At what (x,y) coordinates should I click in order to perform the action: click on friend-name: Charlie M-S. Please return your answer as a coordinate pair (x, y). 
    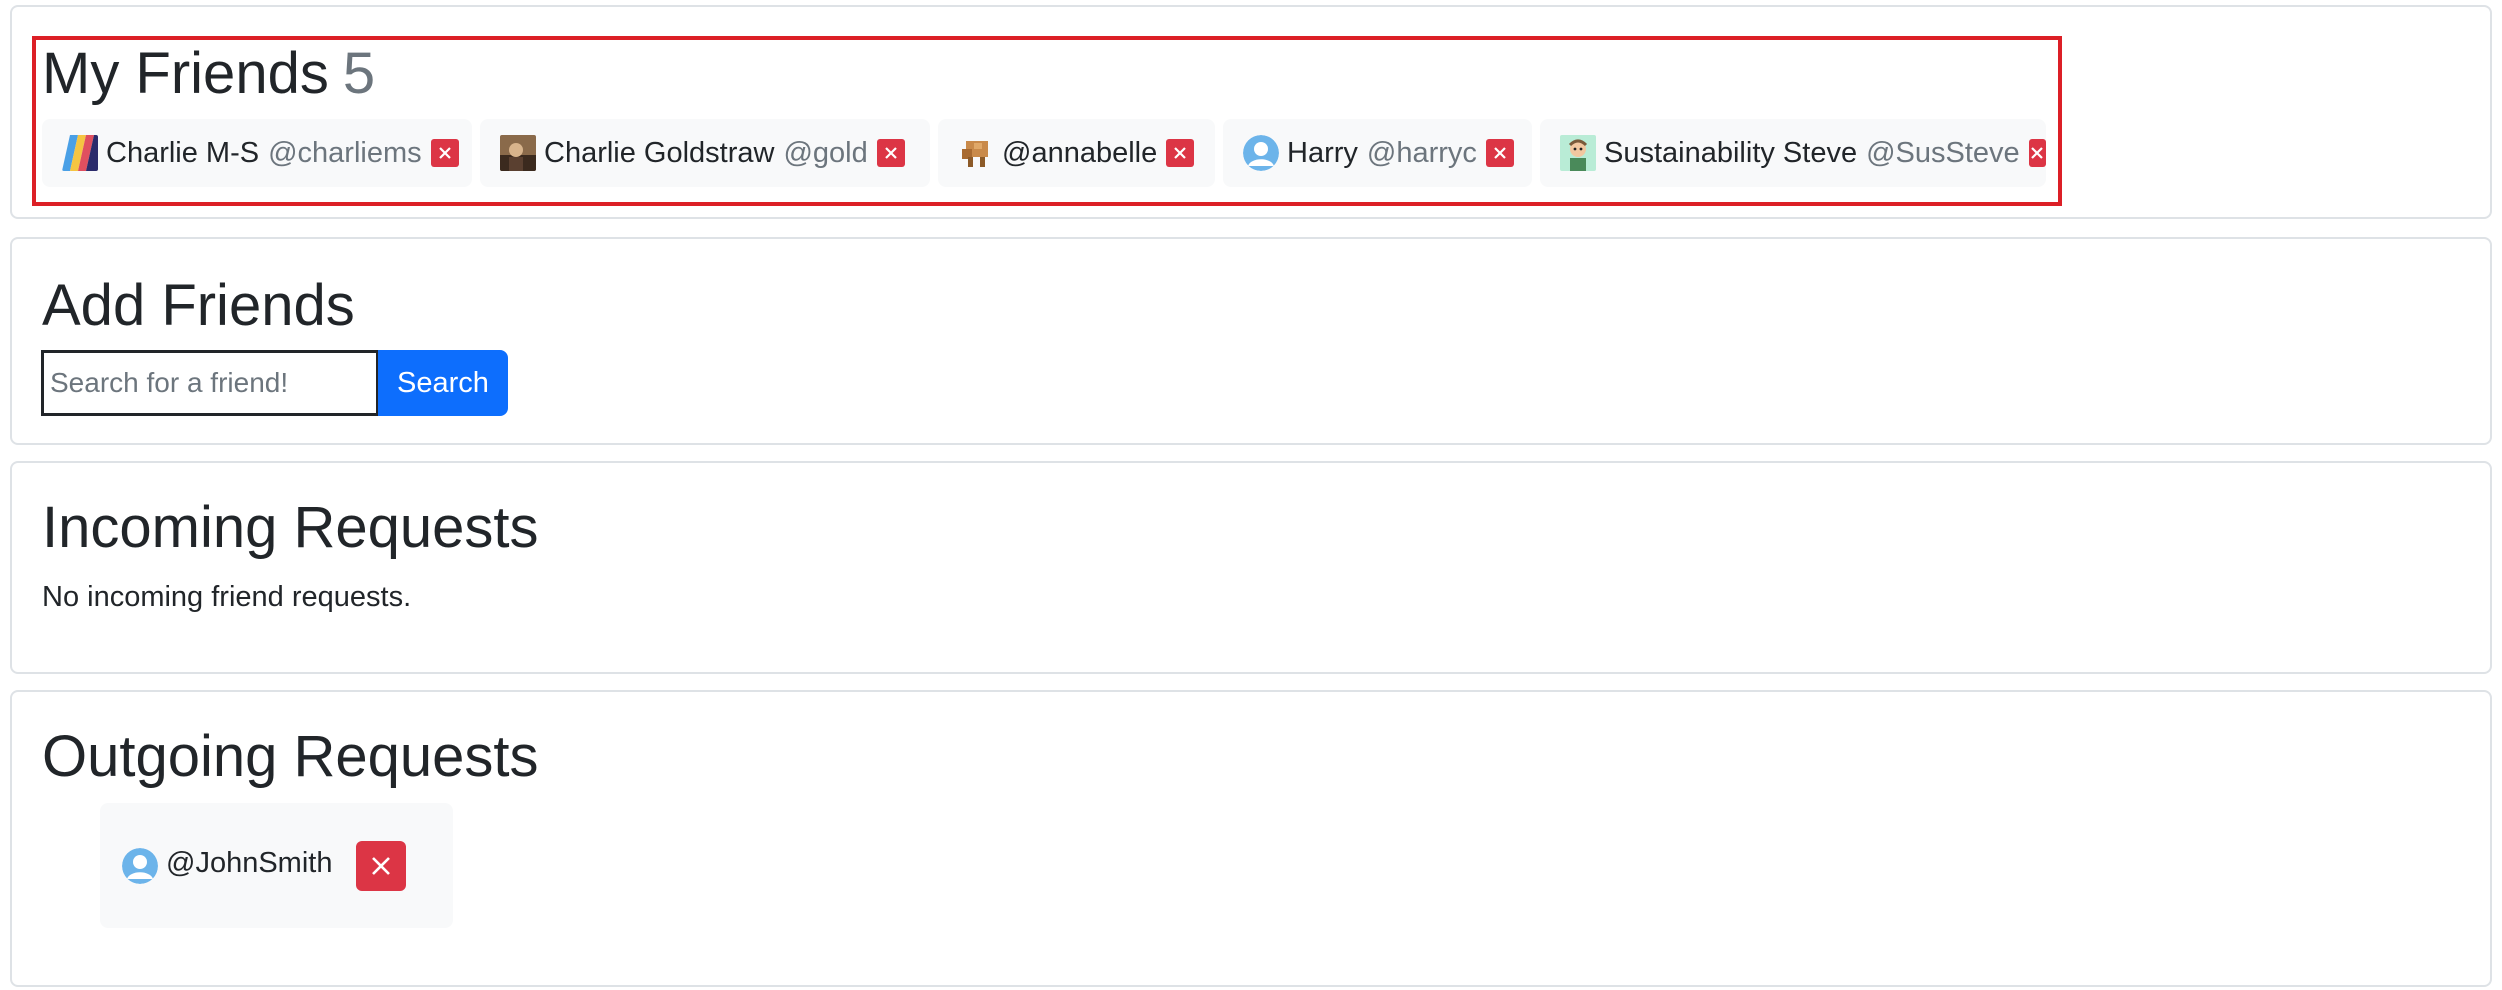
    Looking at the image, I should click on (183, 152).